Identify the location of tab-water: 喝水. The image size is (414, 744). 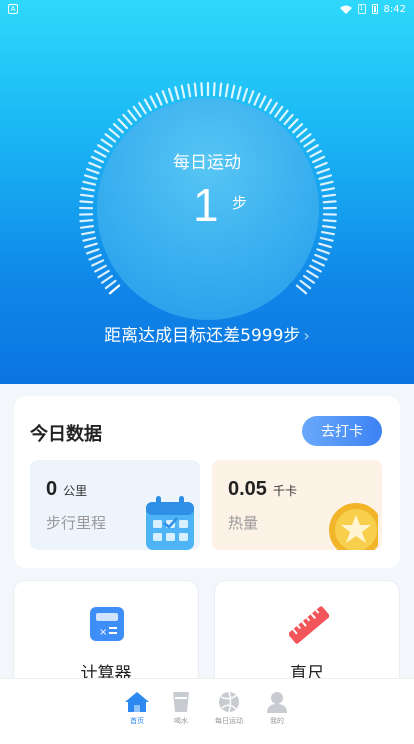
(181, 717).